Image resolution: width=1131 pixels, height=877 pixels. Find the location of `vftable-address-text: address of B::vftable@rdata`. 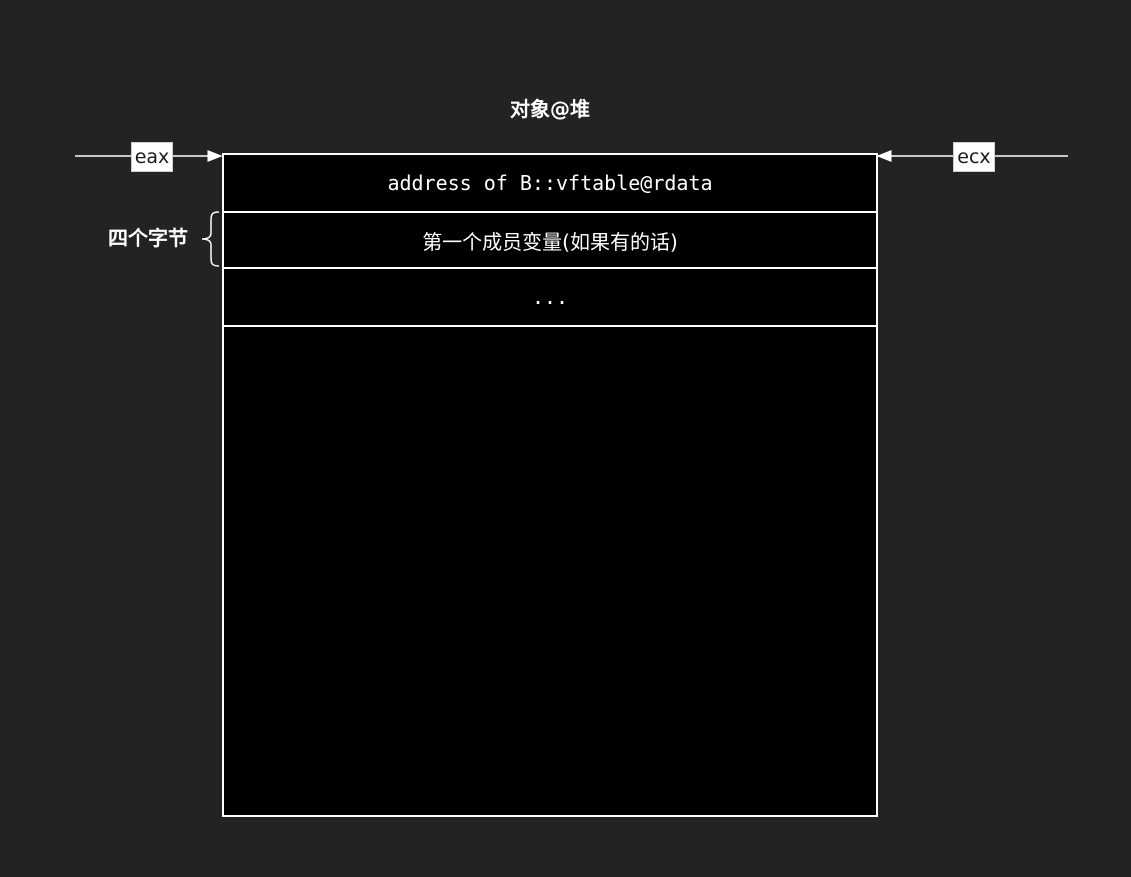

vftable-address-text: address of B::vftable@rdata is located at coordinates (550, 183).